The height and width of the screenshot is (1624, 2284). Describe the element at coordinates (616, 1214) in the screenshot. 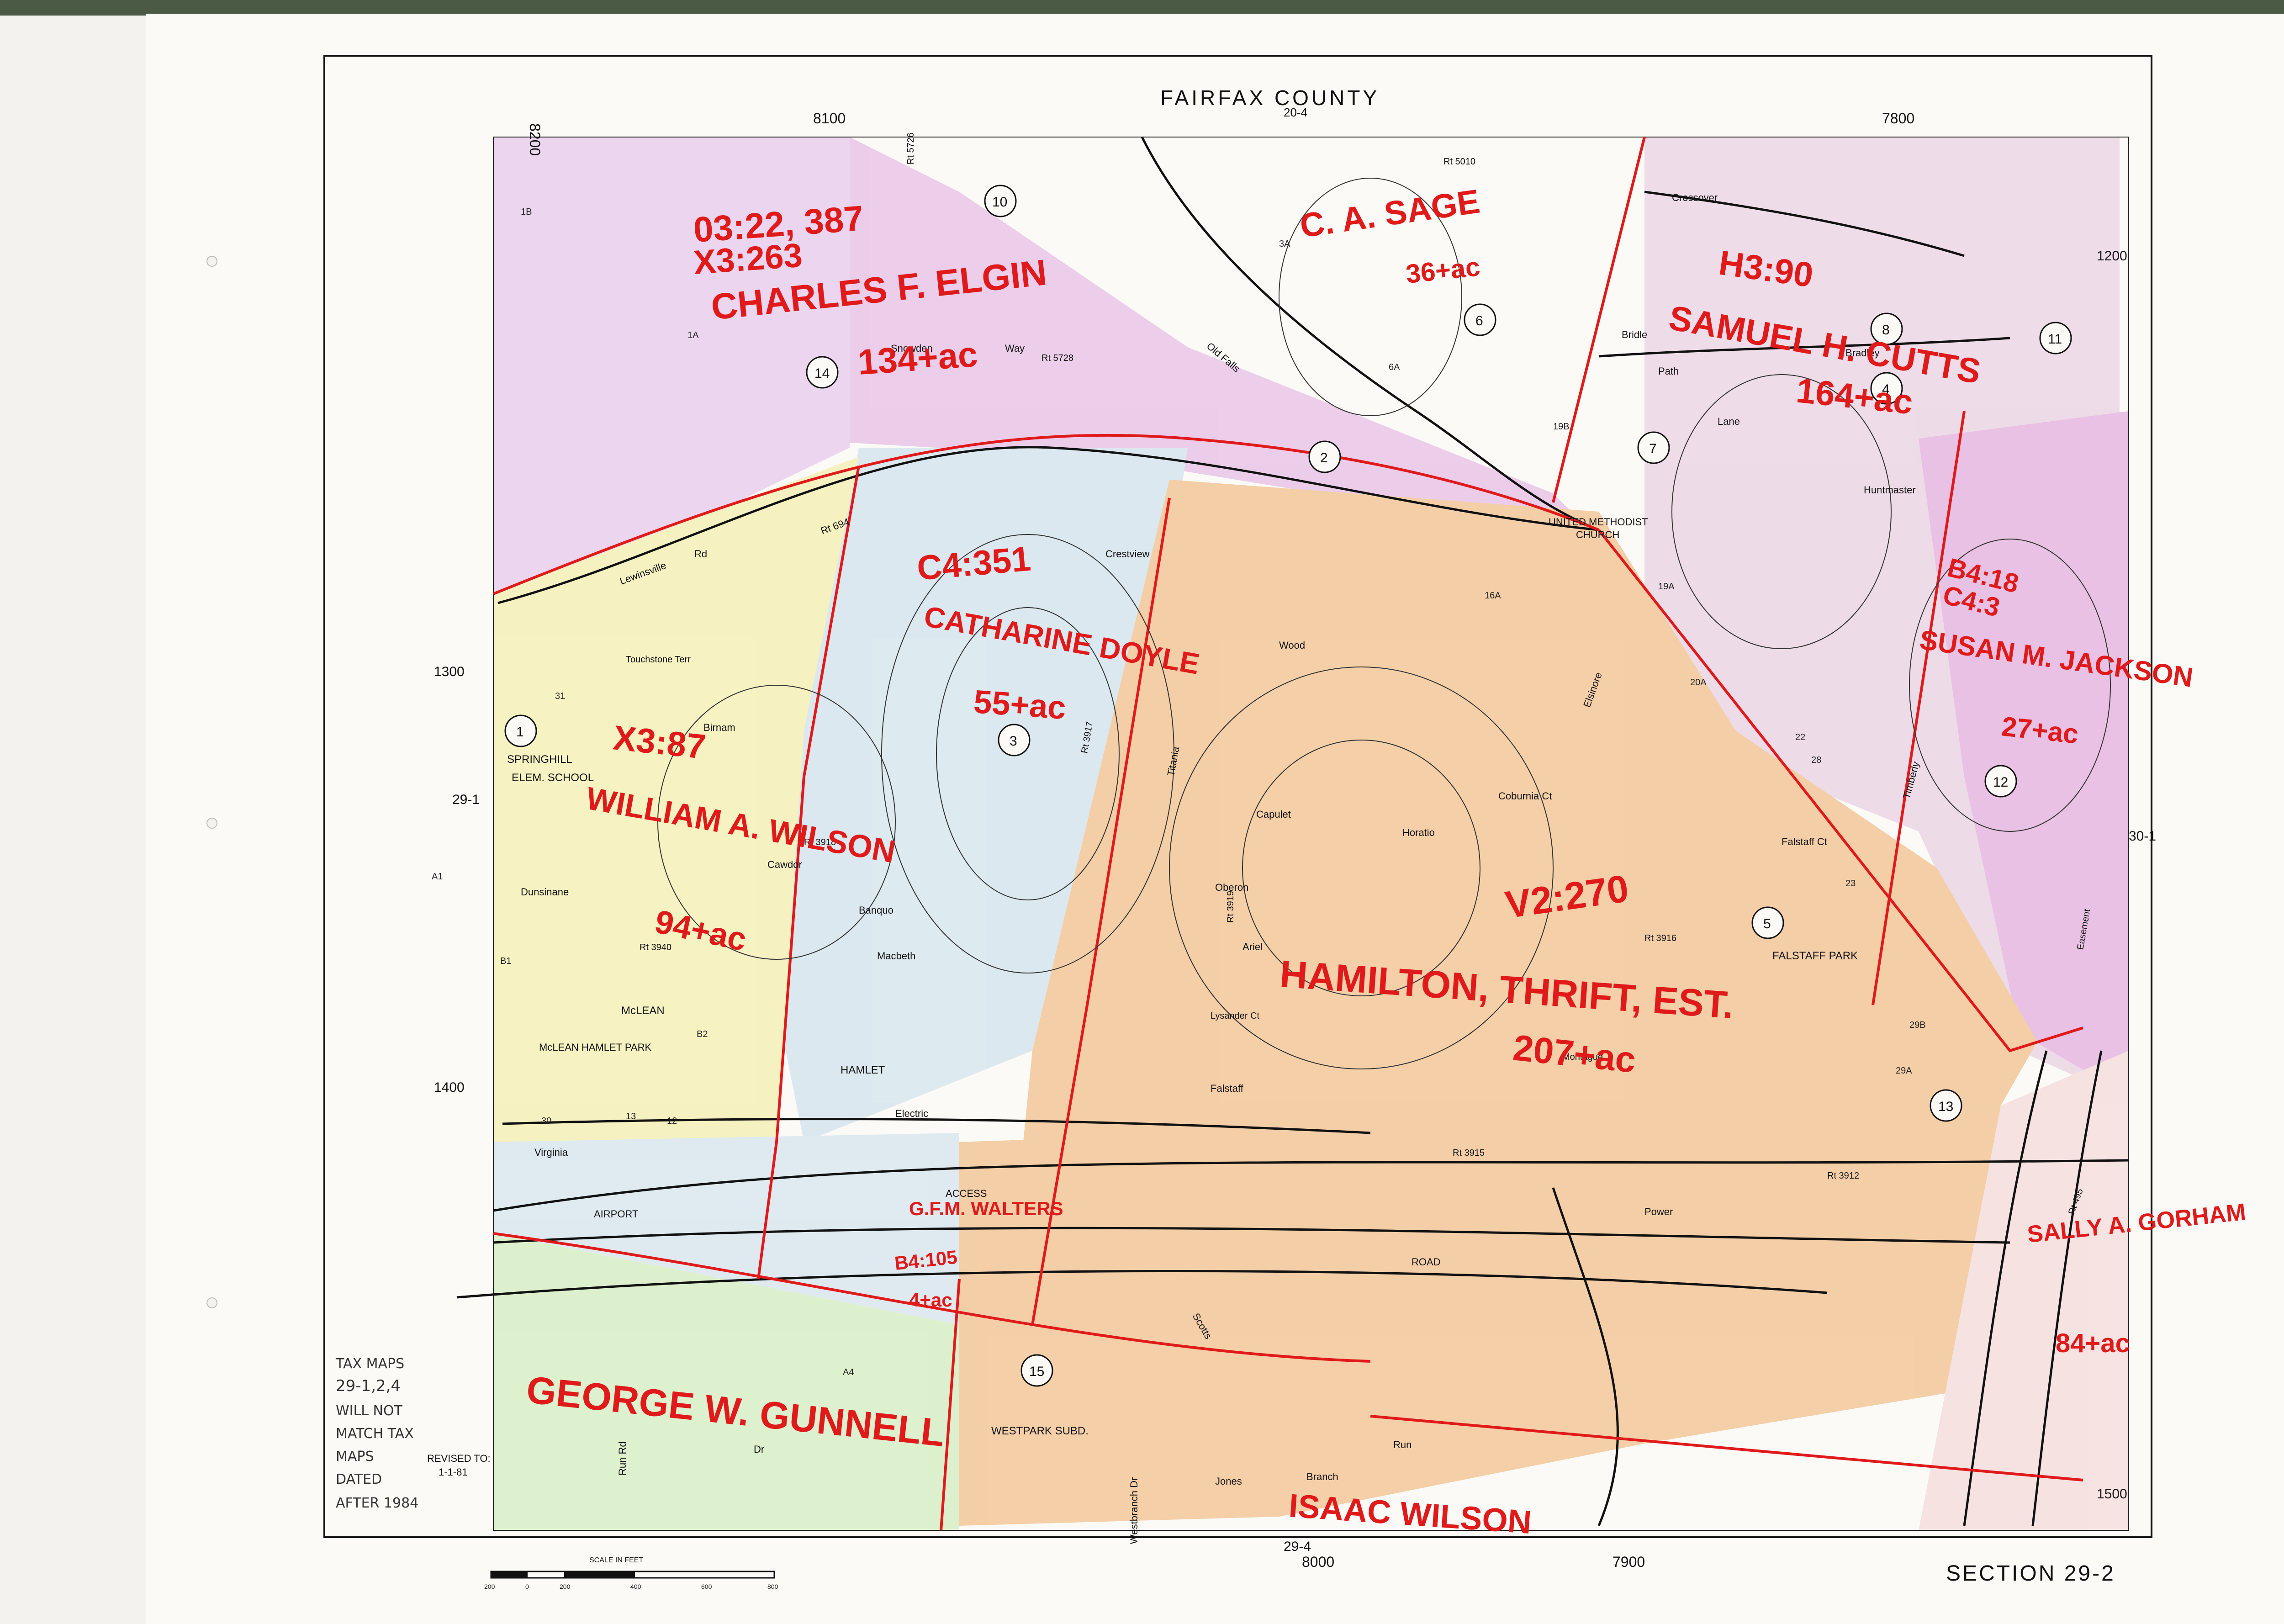

I see `airport-label: AIRPORT` at that location.